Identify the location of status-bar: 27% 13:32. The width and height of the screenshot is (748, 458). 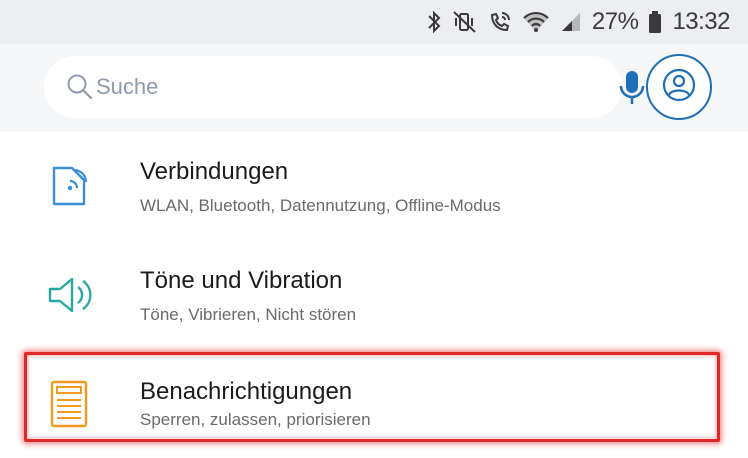
(374, 22).